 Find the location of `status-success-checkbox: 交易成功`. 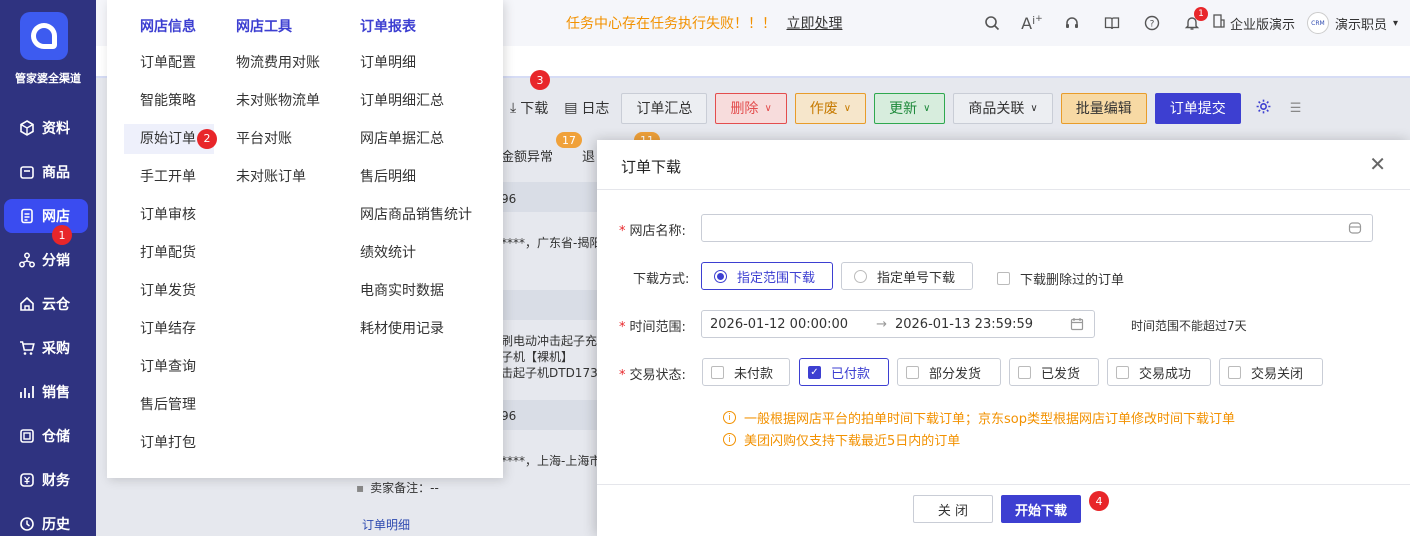

status-success-checkbox: 交易成功 is located at coordinates (1159, 372).